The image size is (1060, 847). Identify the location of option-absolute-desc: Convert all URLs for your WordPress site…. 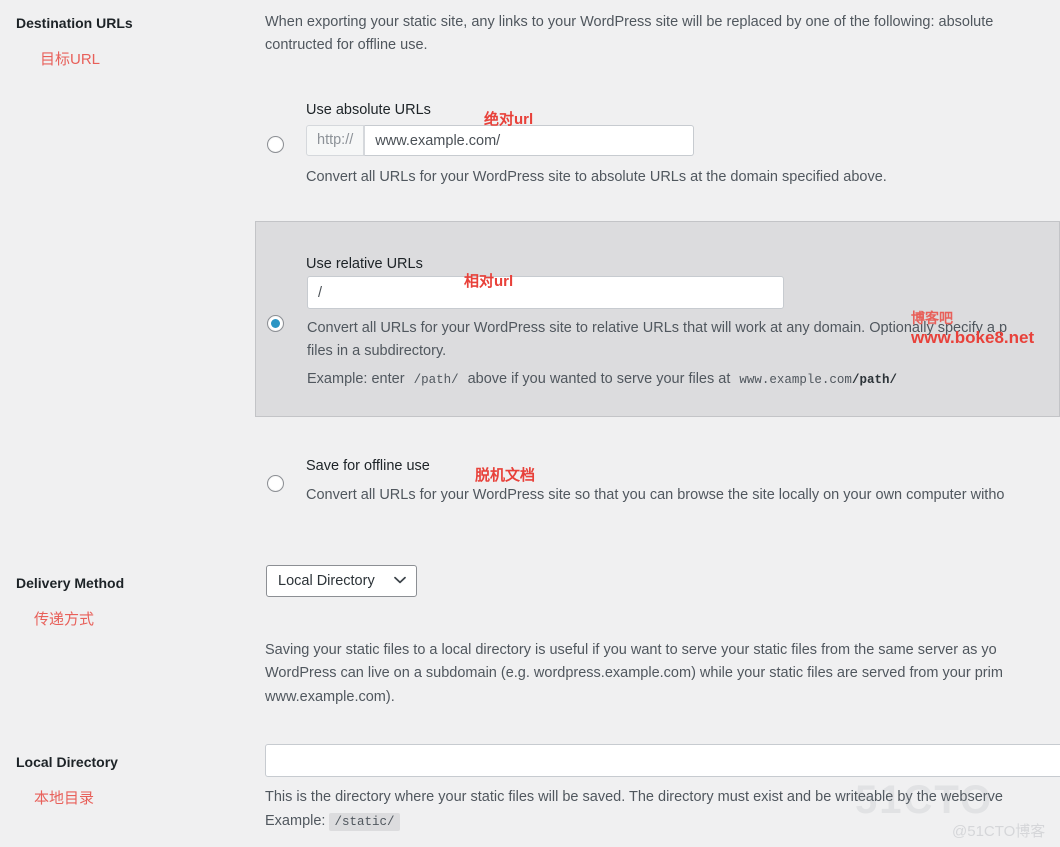
(596, 177).